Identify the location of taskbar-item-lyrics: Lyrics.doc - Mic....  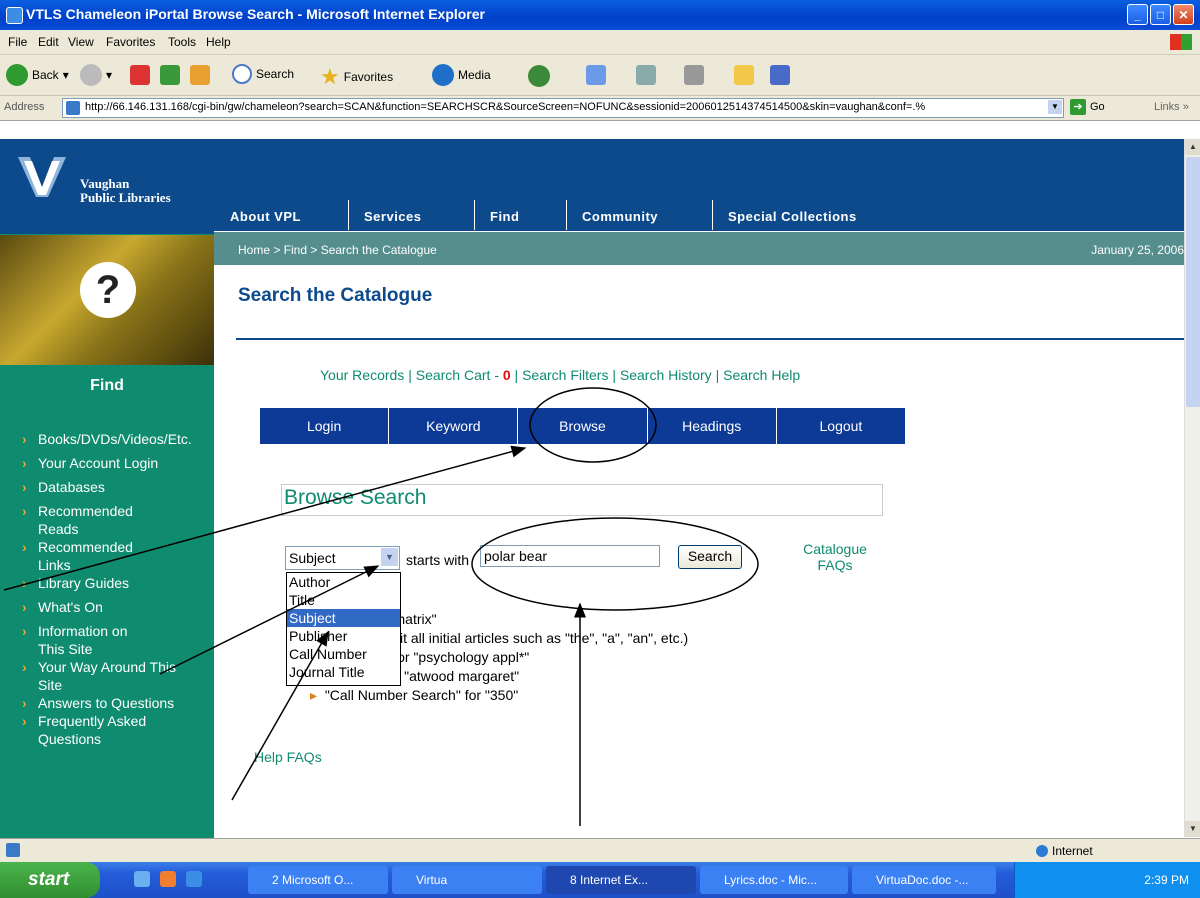
(774, 880).